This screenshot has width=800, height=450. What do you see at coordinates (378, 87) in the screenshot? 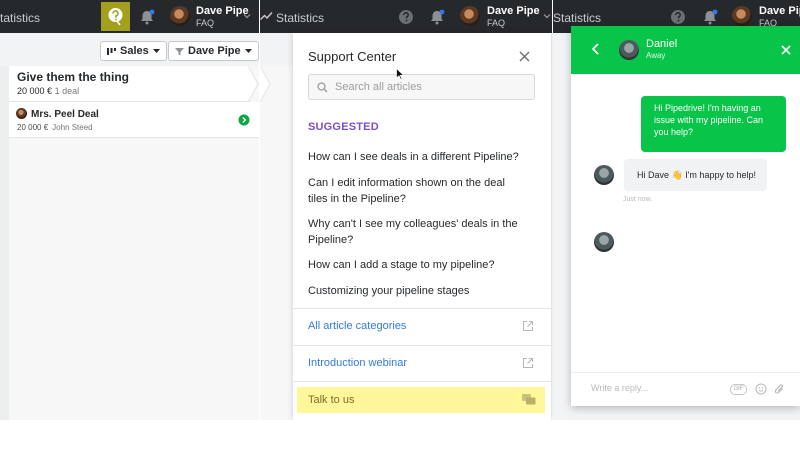
I see `search-input: Search all articles` at bounding box center [378, 87].